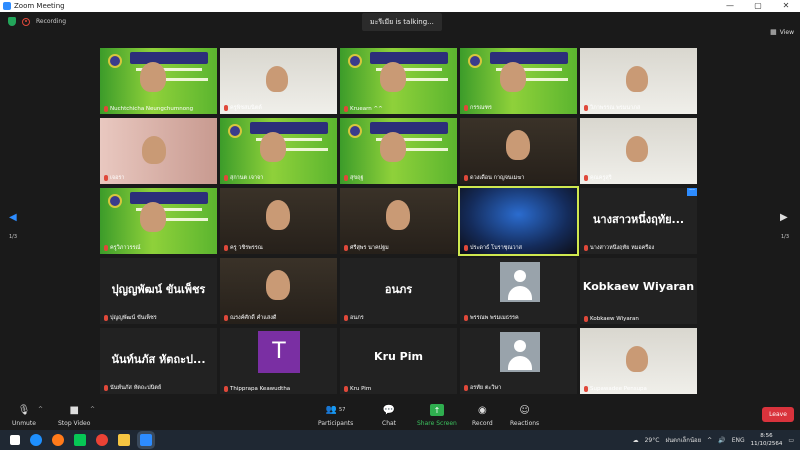 The width and height of the screenshot is (800, 450). I want to click on participant-tile: ปุญญพัฒน์ ขันเพ็ชร ปุญญพัฒน์ ขันเพ็ชร, so click(158, 291).